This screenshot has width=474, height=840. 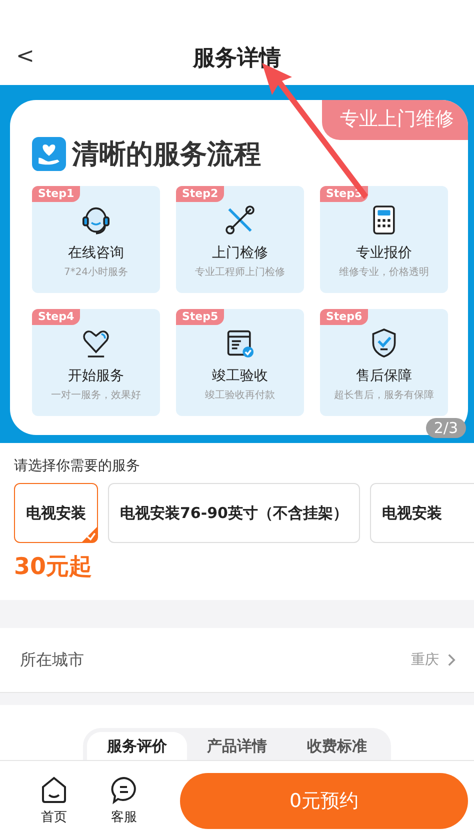 I want to click on chat-icon, so click(x=124, y=790).